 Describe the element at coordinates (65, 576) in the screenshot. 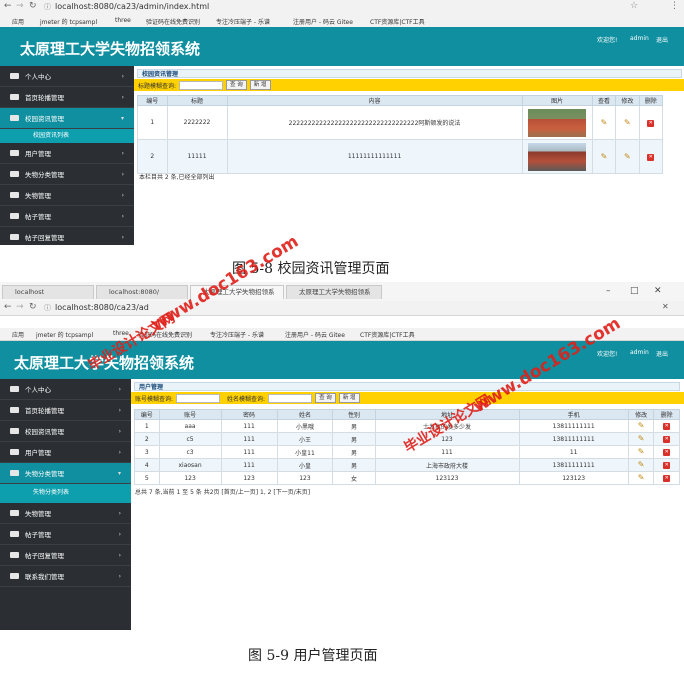

I see `sidebar-item-contact: 联系我们管理 ›` at that location.